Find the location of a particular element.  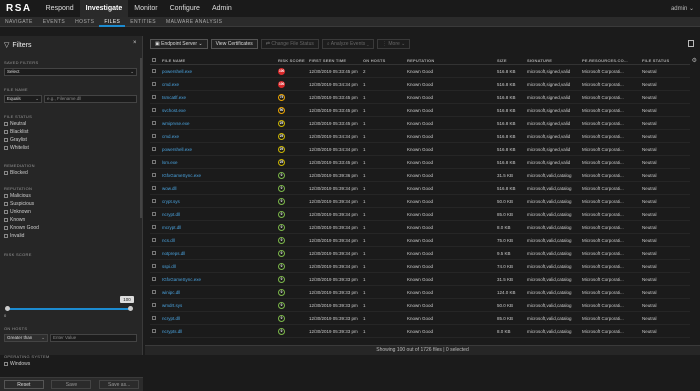

file-name-link: wmdrt.sys is located at coordinates (218, 305).